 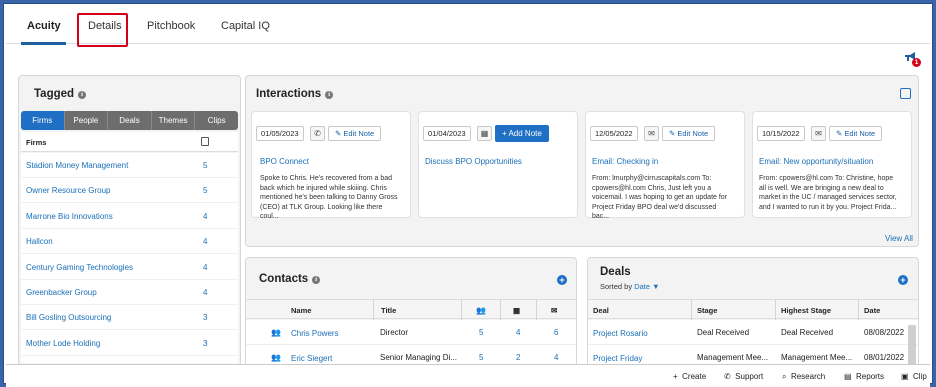 What do you see at coordinates (518, 357) in the screenshot?
I see `contact-meeting-count: 2` at bounding box center [518, 357].